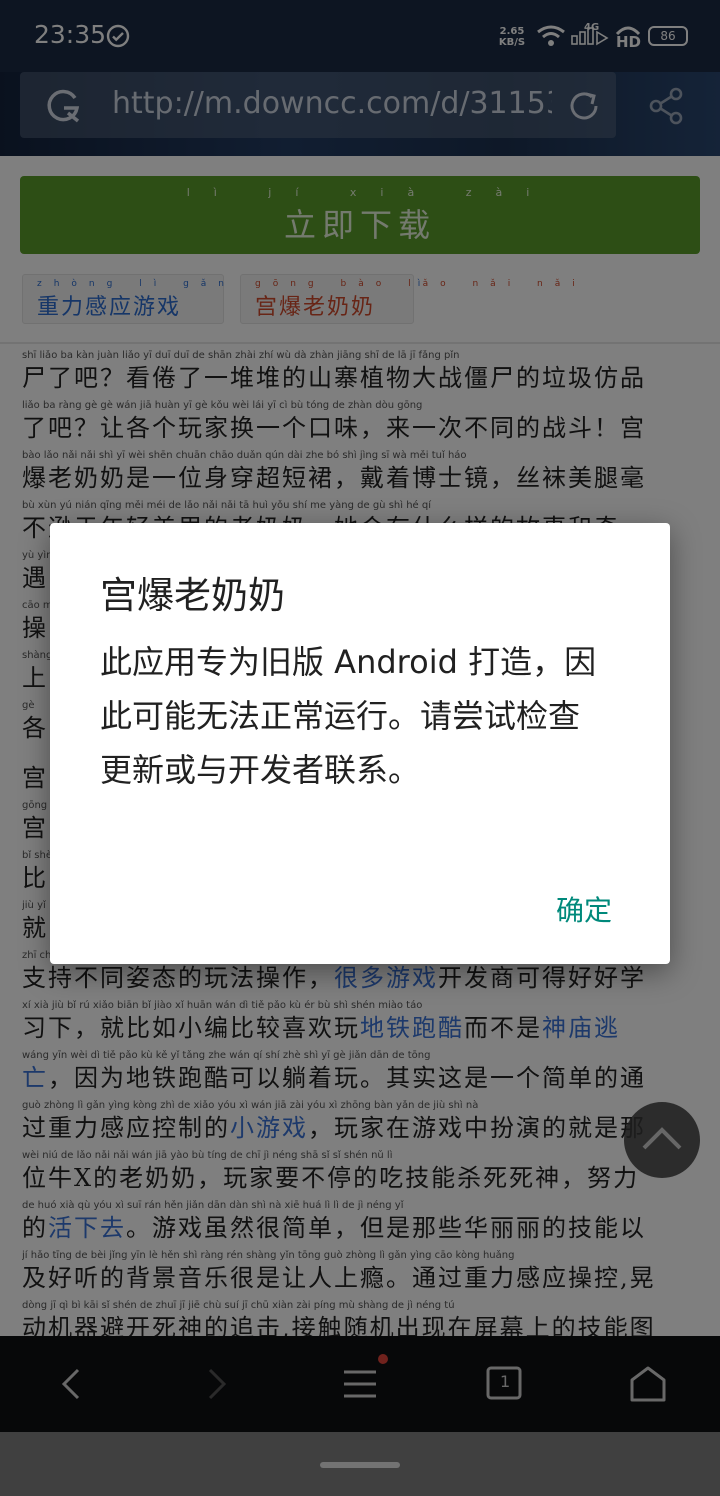  What do you see at coordinates (584, 909) in the screenshot?
I see `ok-button: 确定` at bounding box center [584, 909].